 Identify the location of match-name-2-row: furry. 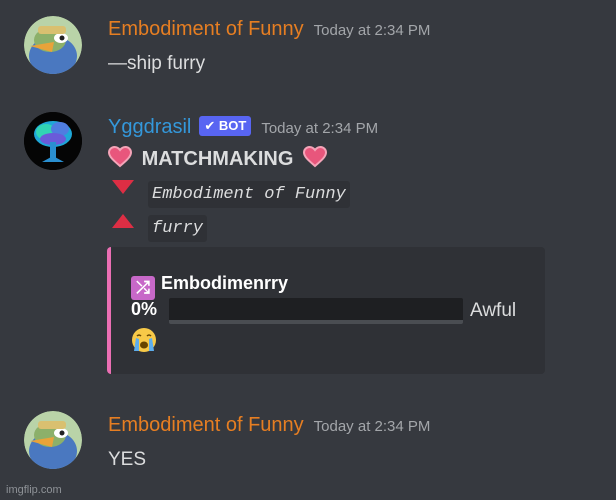
(160, 228).